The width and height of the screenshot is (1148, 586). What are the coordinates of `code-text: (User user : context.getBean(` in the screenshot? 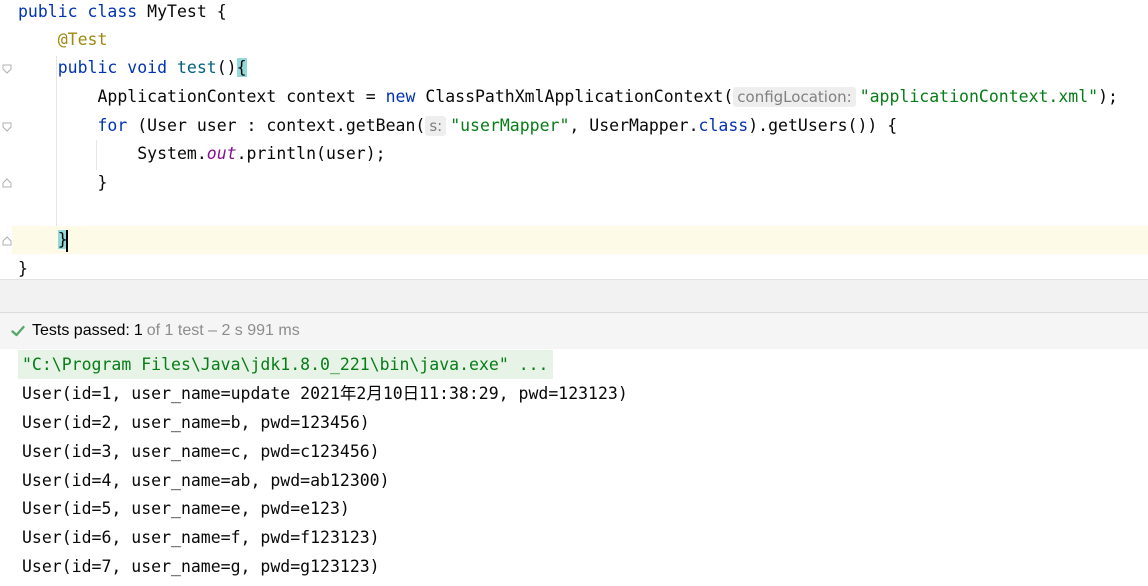 It's located at (276, 125).